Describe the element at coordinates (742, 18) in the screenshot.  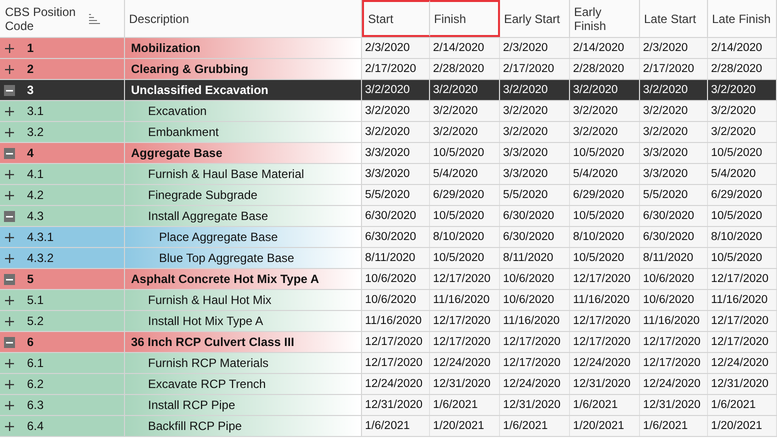
I see `column-header: Late Finish` at that location.